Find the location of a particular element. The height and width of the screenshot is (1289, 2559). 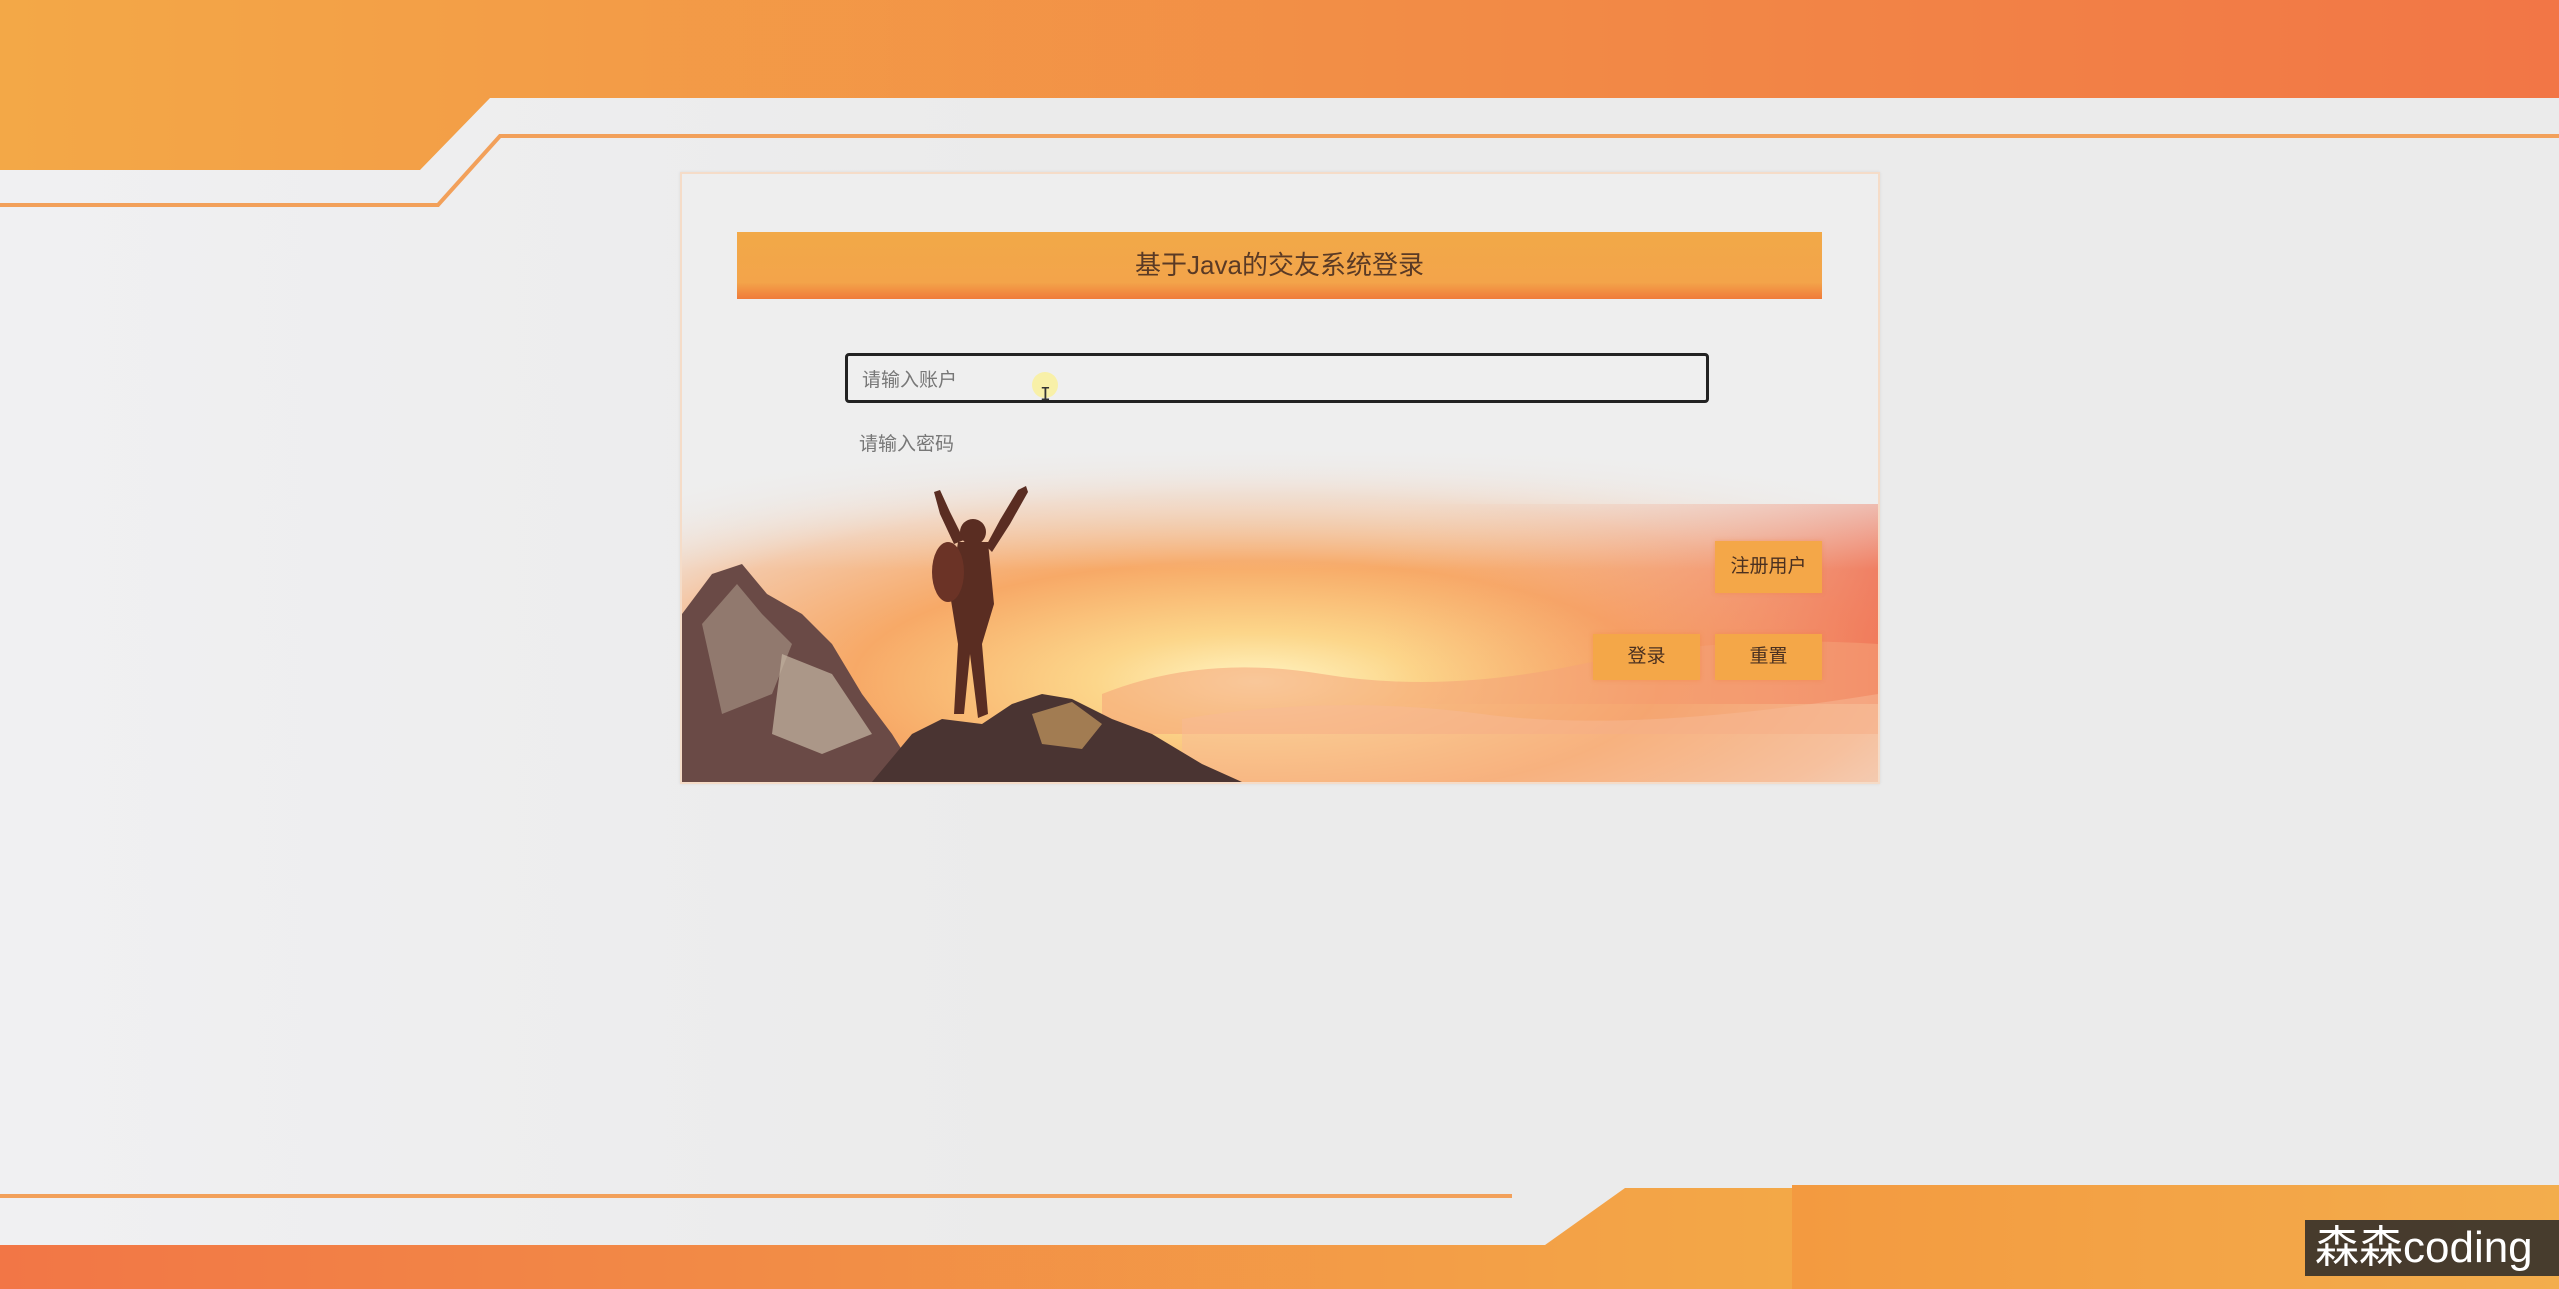

text-cursor-icon: I is located at coordinates (1045, 394).